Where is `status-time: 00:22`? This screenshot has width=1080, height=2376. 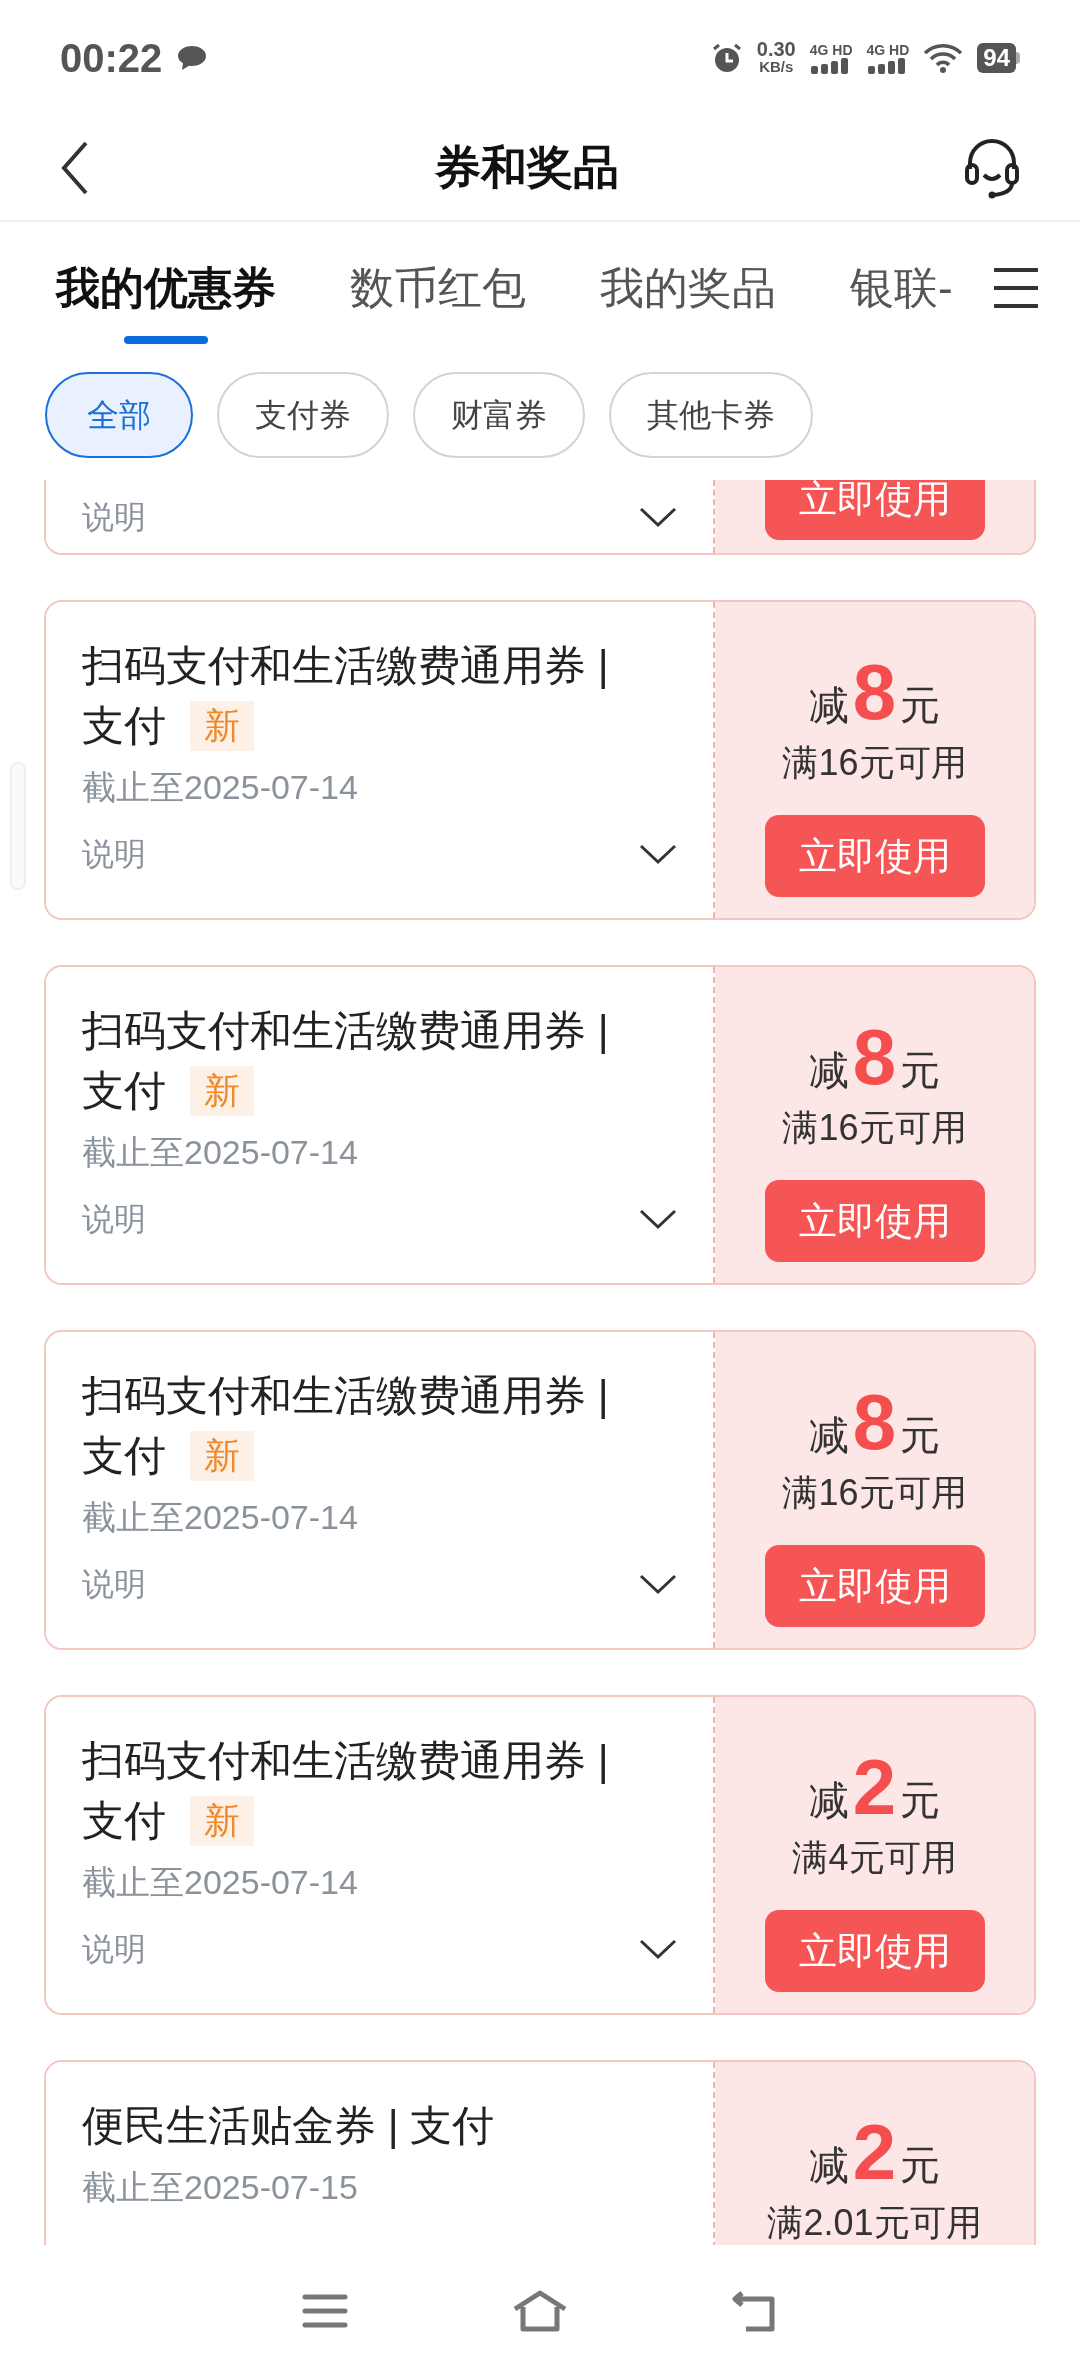 status-time: 00:22 is located at coordinates (111, 58).